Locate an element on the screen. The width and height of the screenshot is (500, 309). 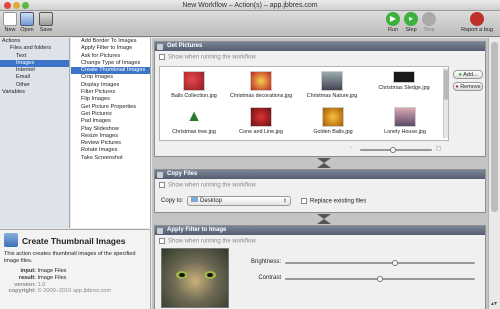
zoom-window-icon is located at coordinates (25, 5).